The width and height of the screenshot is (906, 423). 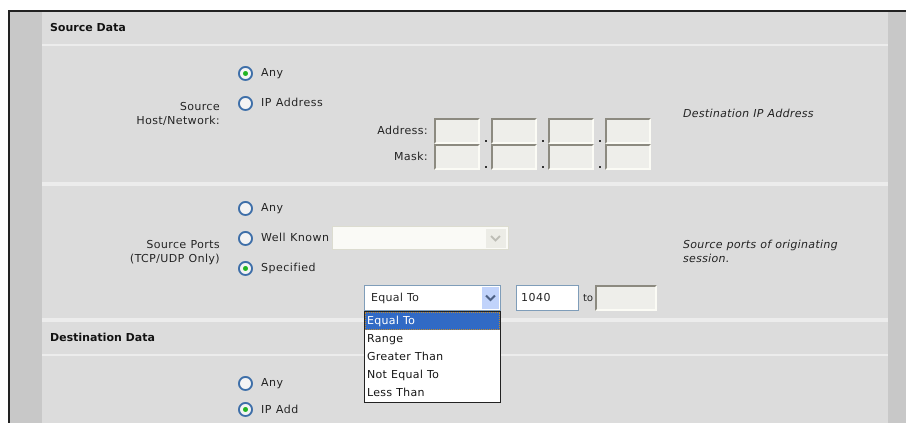 What do you see at coordinates (432, 357) in the screenshot?
I see `dropdown-option: Greater Than` at bounding box center [432, 357].